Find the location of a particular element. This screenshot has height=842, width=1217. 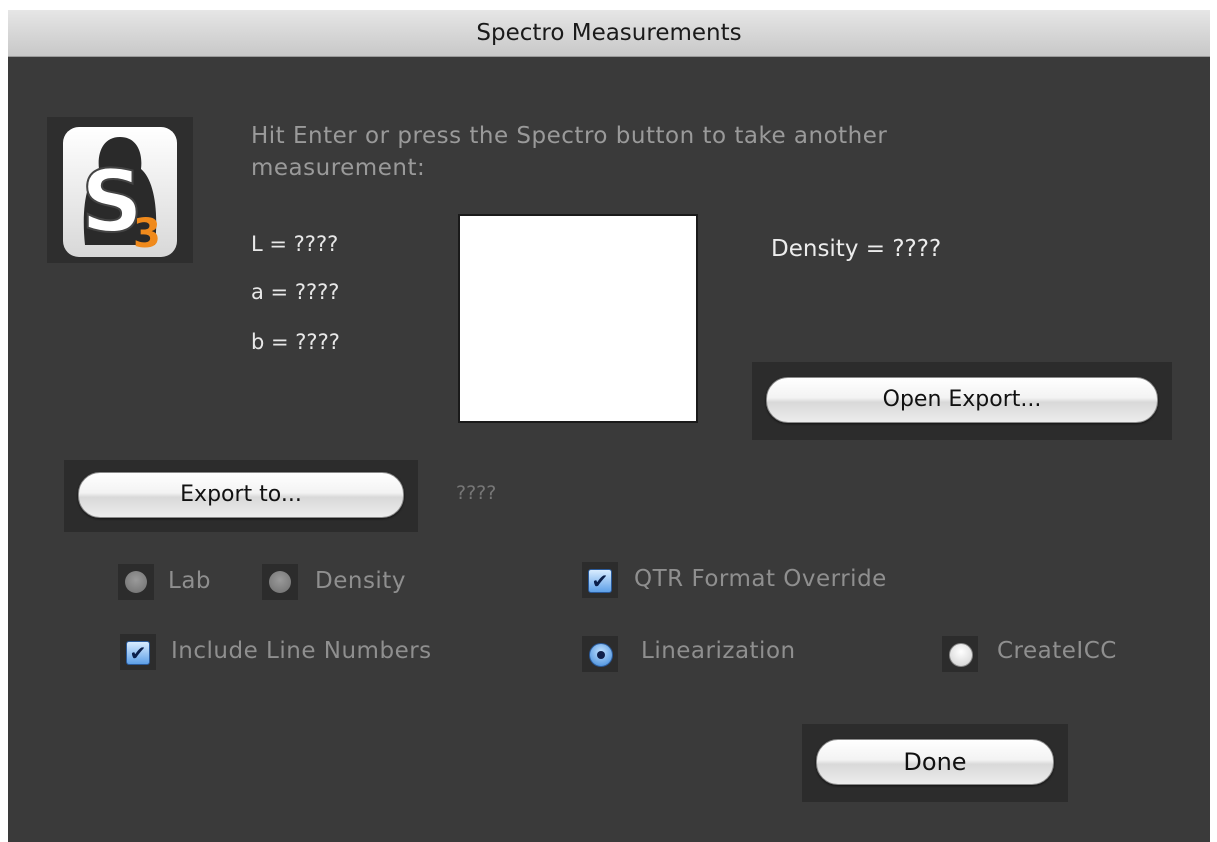

line-numbers-checkbox-frame: ✔ is located at coordinates (138, 652).